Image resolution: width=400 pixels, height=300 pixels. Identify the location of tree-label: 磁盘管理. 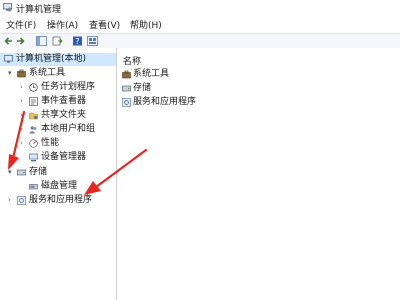
(59, 186).